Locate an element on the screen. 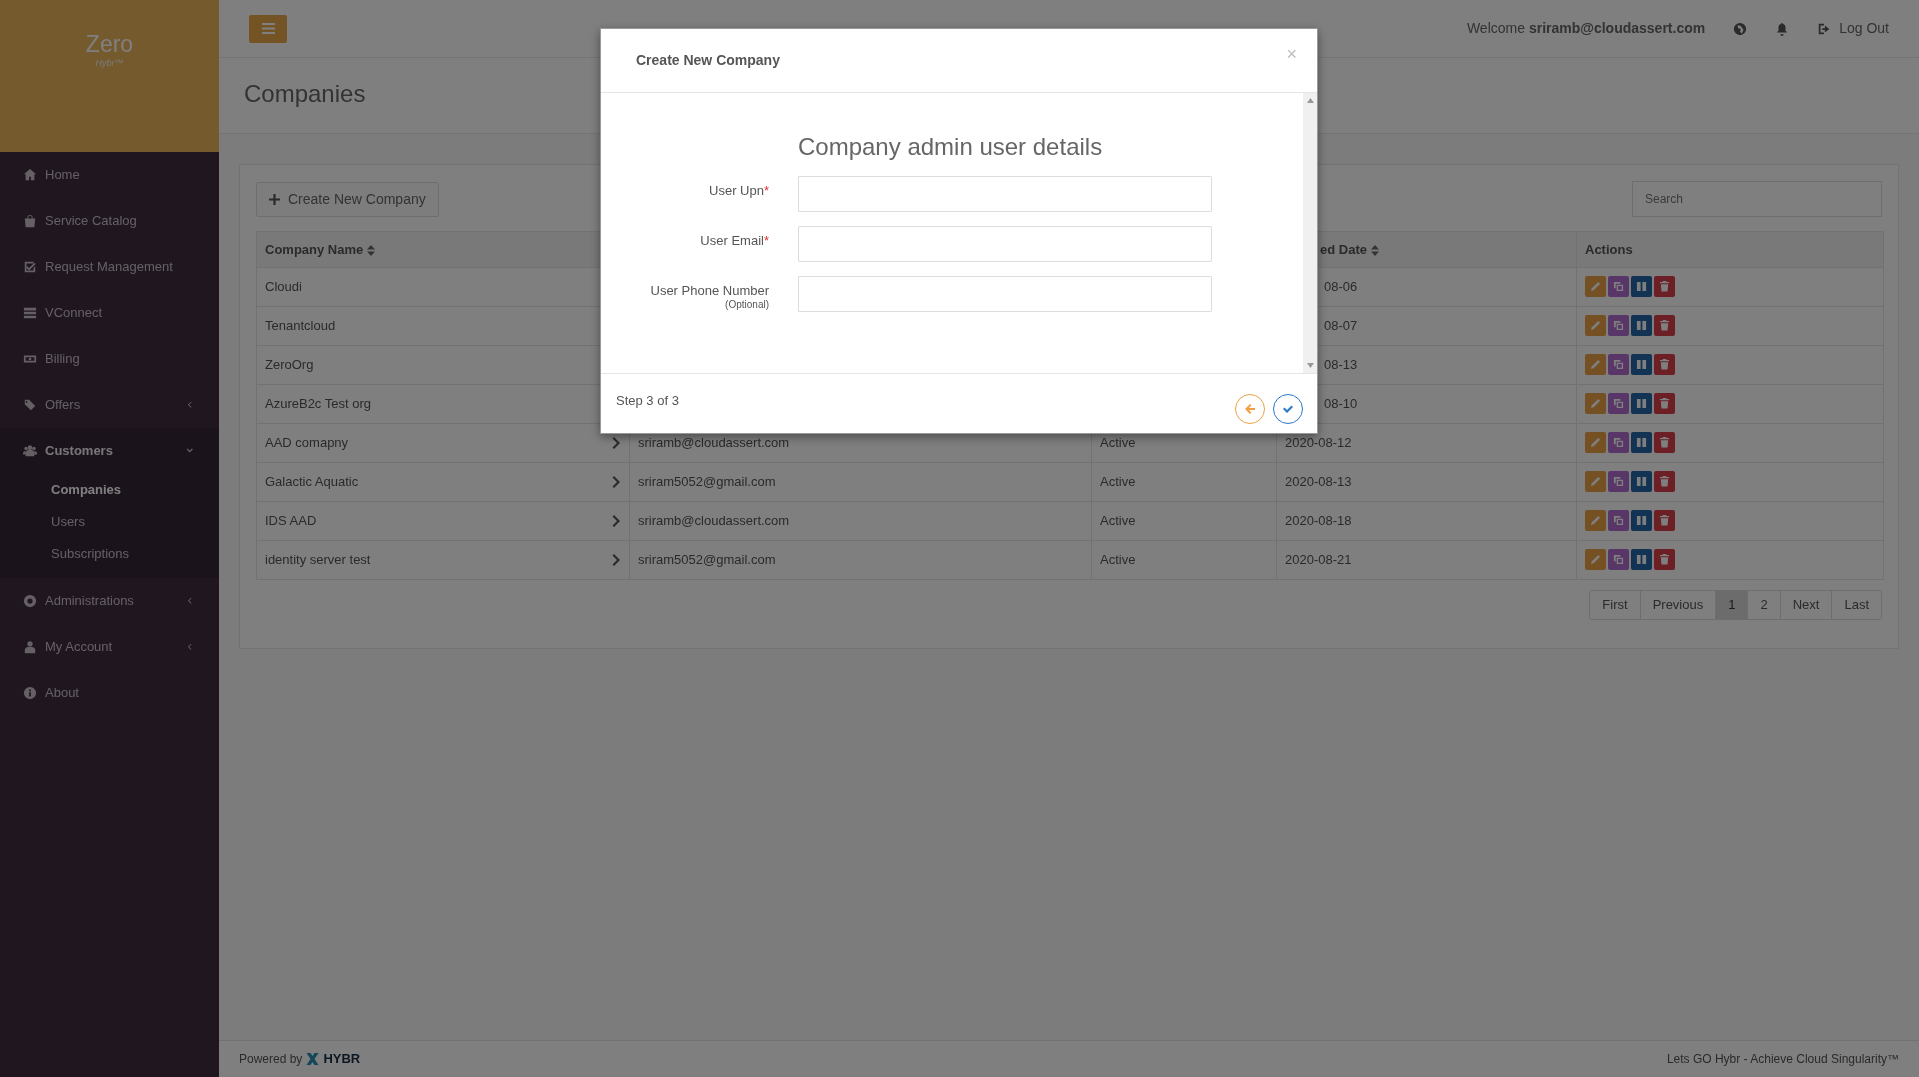  company-name: Galactic Aquatic is located at coordinates (312, 482).